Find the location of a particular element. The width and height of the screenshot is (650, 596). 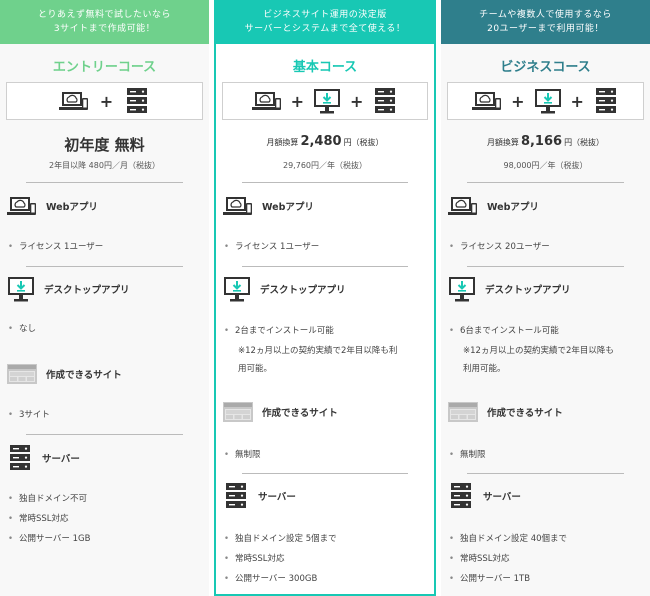

list-item: 独自ドメイン設定 40個まで is located at coordinates (508, 539).